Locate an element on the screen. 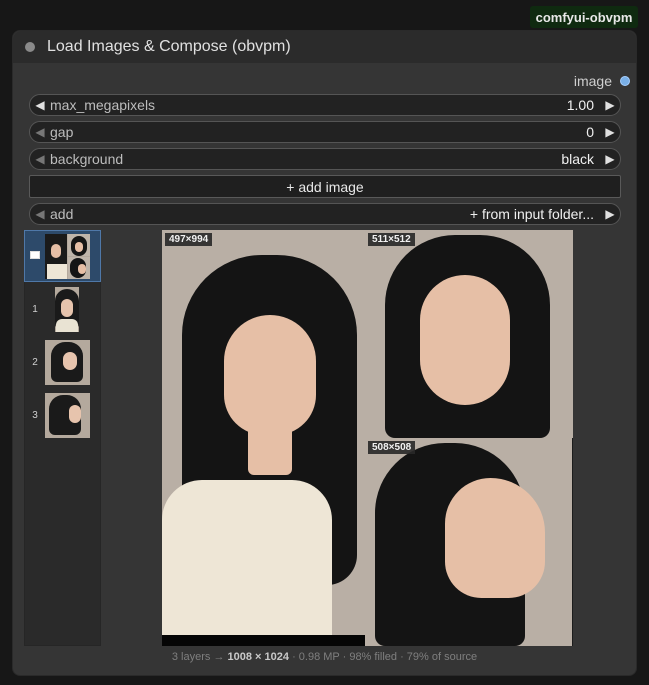  output-image-slot: image is located at coordinates (602, 81).